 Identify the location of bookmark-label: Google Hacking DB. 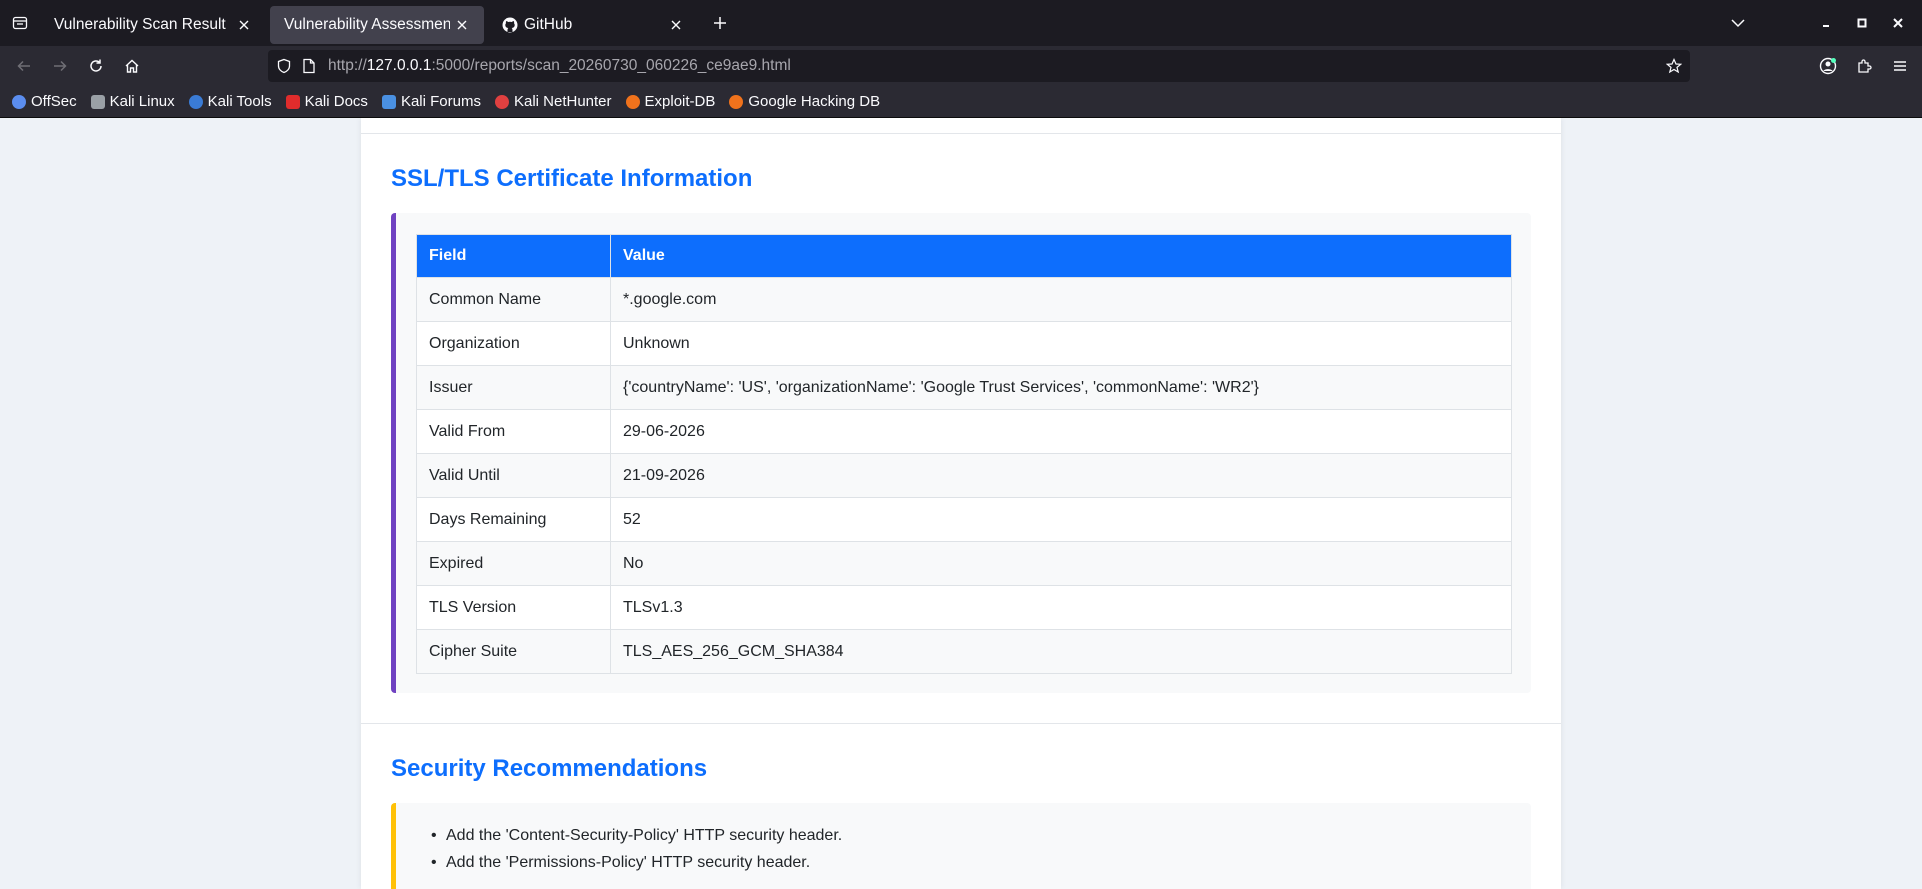
(814, 101).